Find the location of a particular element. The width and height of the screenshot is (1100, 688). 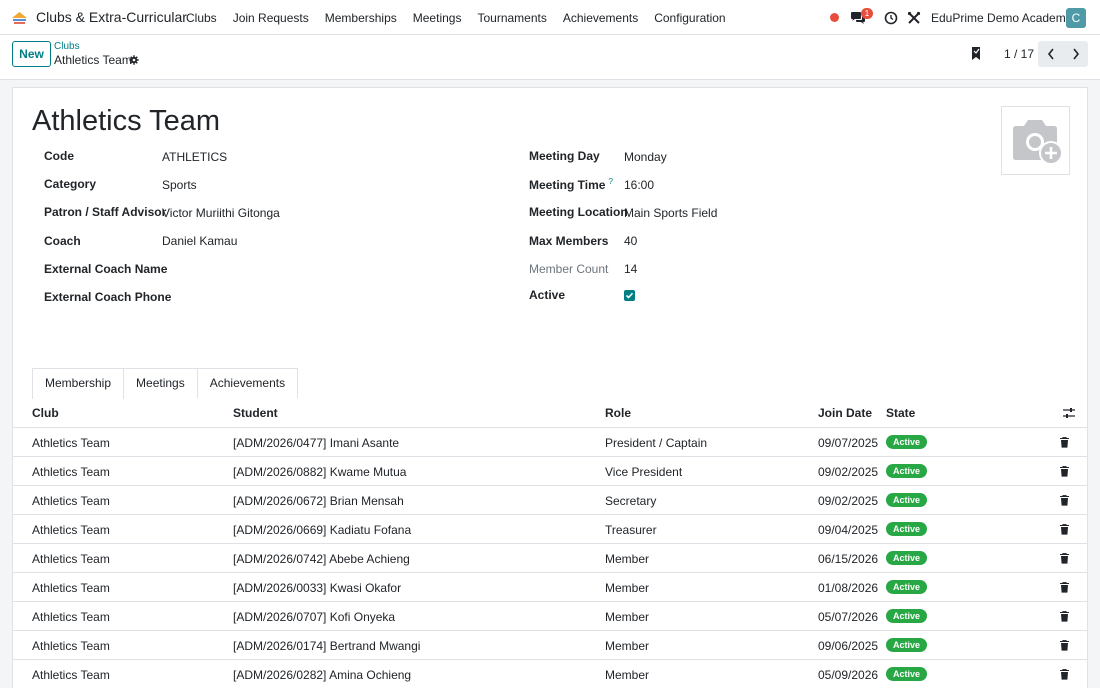

menu-item-configuration: Configuration is located at coordinates (689, 18).